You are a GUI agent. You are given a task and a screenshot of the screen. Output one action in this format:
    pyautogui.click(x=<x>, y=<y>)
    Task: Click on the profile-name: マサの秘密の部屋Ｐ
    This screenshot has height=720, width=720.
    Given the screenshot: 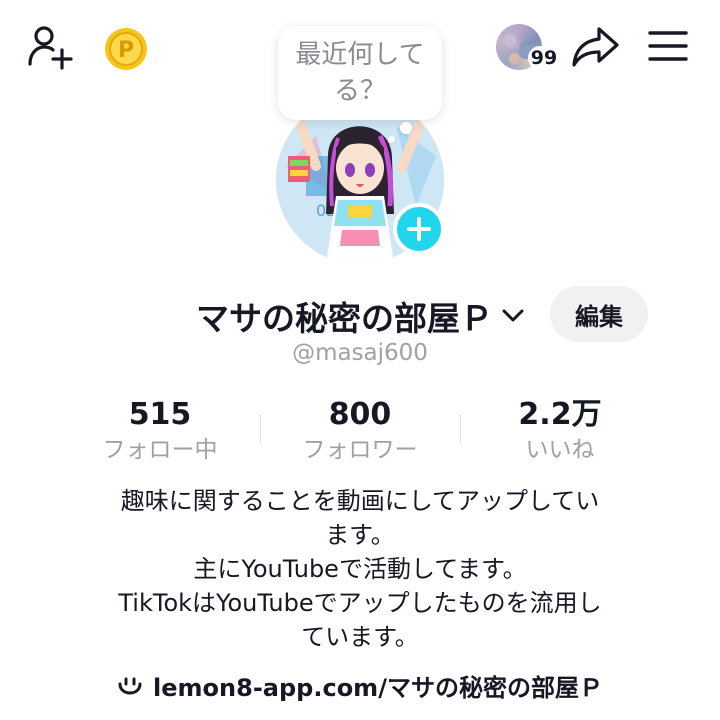 What is the action you would take?
    pyautogui.click(x=344, y=316)
    